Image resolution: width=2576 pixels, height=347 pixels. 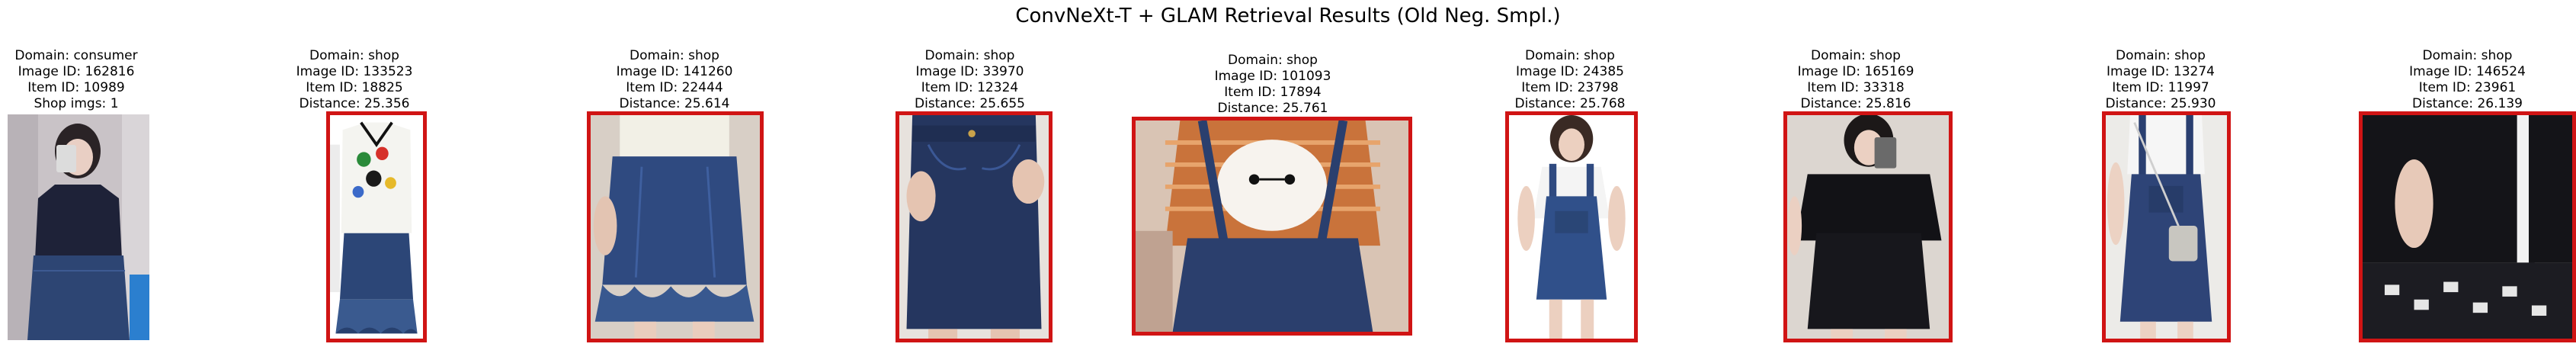 What do you see at coordinates (2467, 103) in the screenshot?
I see `result-distance-label: Distance: 26.139` at bounding box center [2467, 103].